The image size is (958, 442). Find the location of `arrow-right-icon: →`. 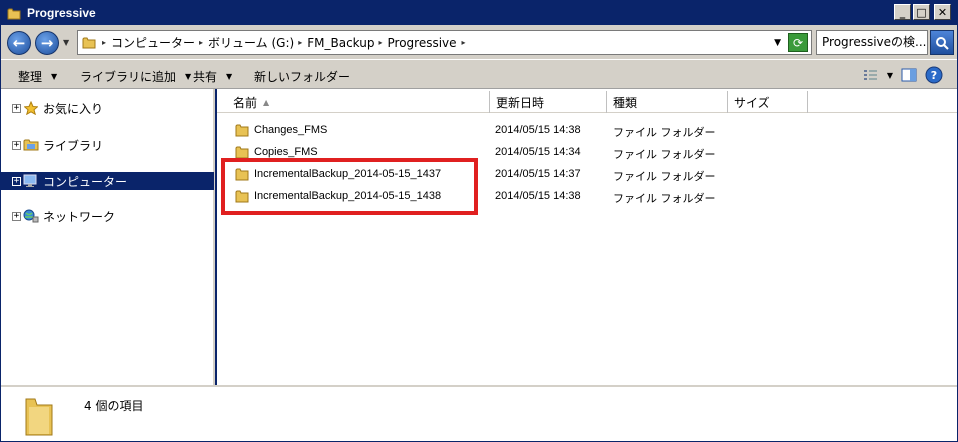

arrow-right-icon: → is located at coordinates (47, 43).